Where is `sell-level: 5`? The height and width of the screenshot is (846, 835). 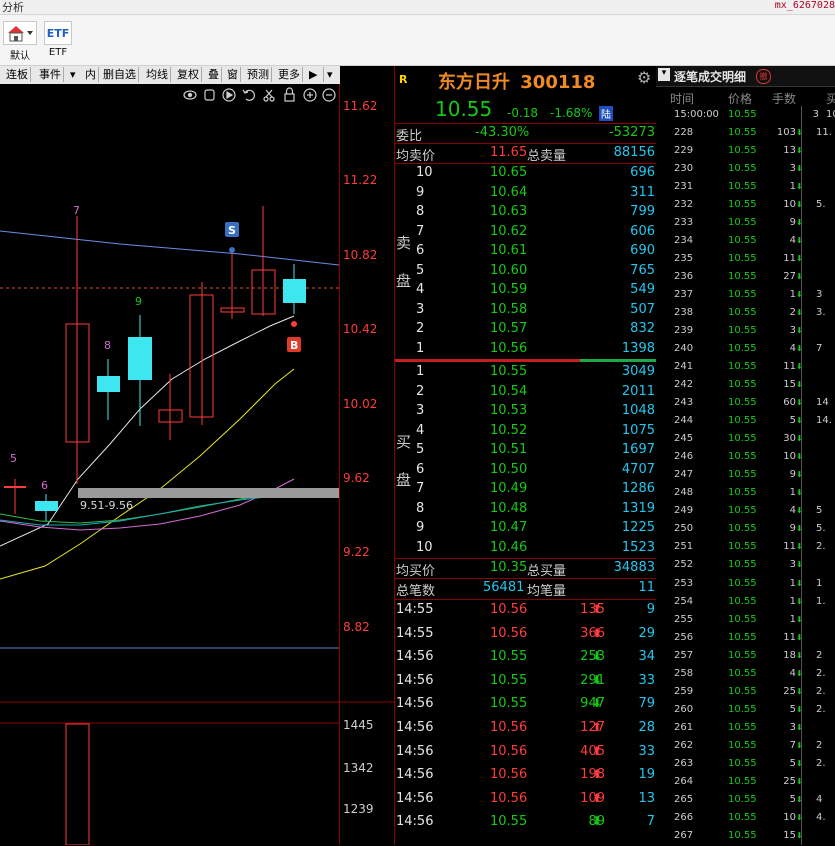 sell-level: 5 is located at coordinates (420, 270).